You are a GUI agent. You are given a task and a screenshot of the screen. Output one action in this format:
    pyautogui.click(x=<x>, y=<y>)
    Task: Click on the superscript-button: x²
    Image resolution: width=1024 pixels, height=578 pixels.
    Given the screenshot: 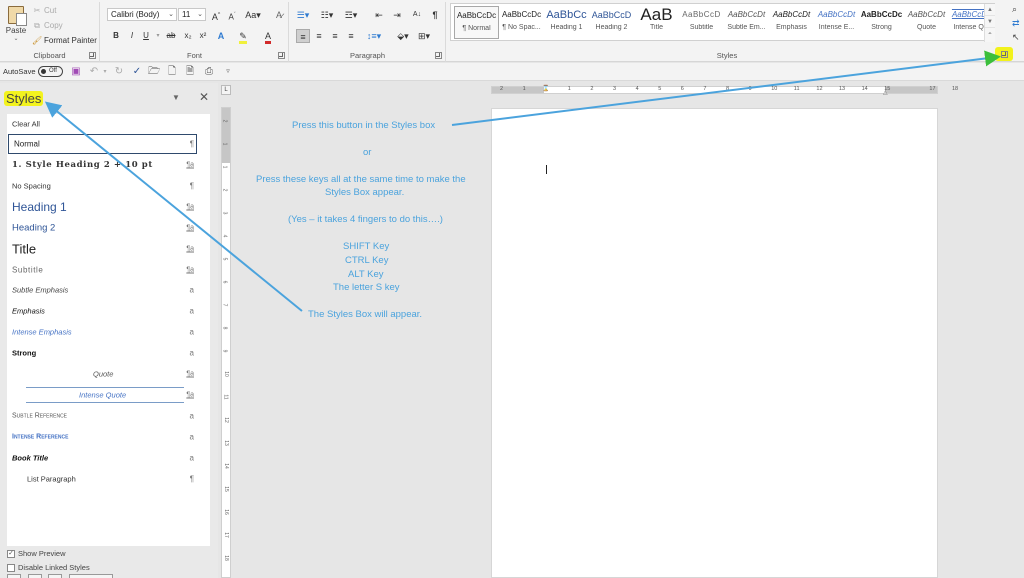 What is the action you would take?
    pyautogui.click(x=203, y=36)
    